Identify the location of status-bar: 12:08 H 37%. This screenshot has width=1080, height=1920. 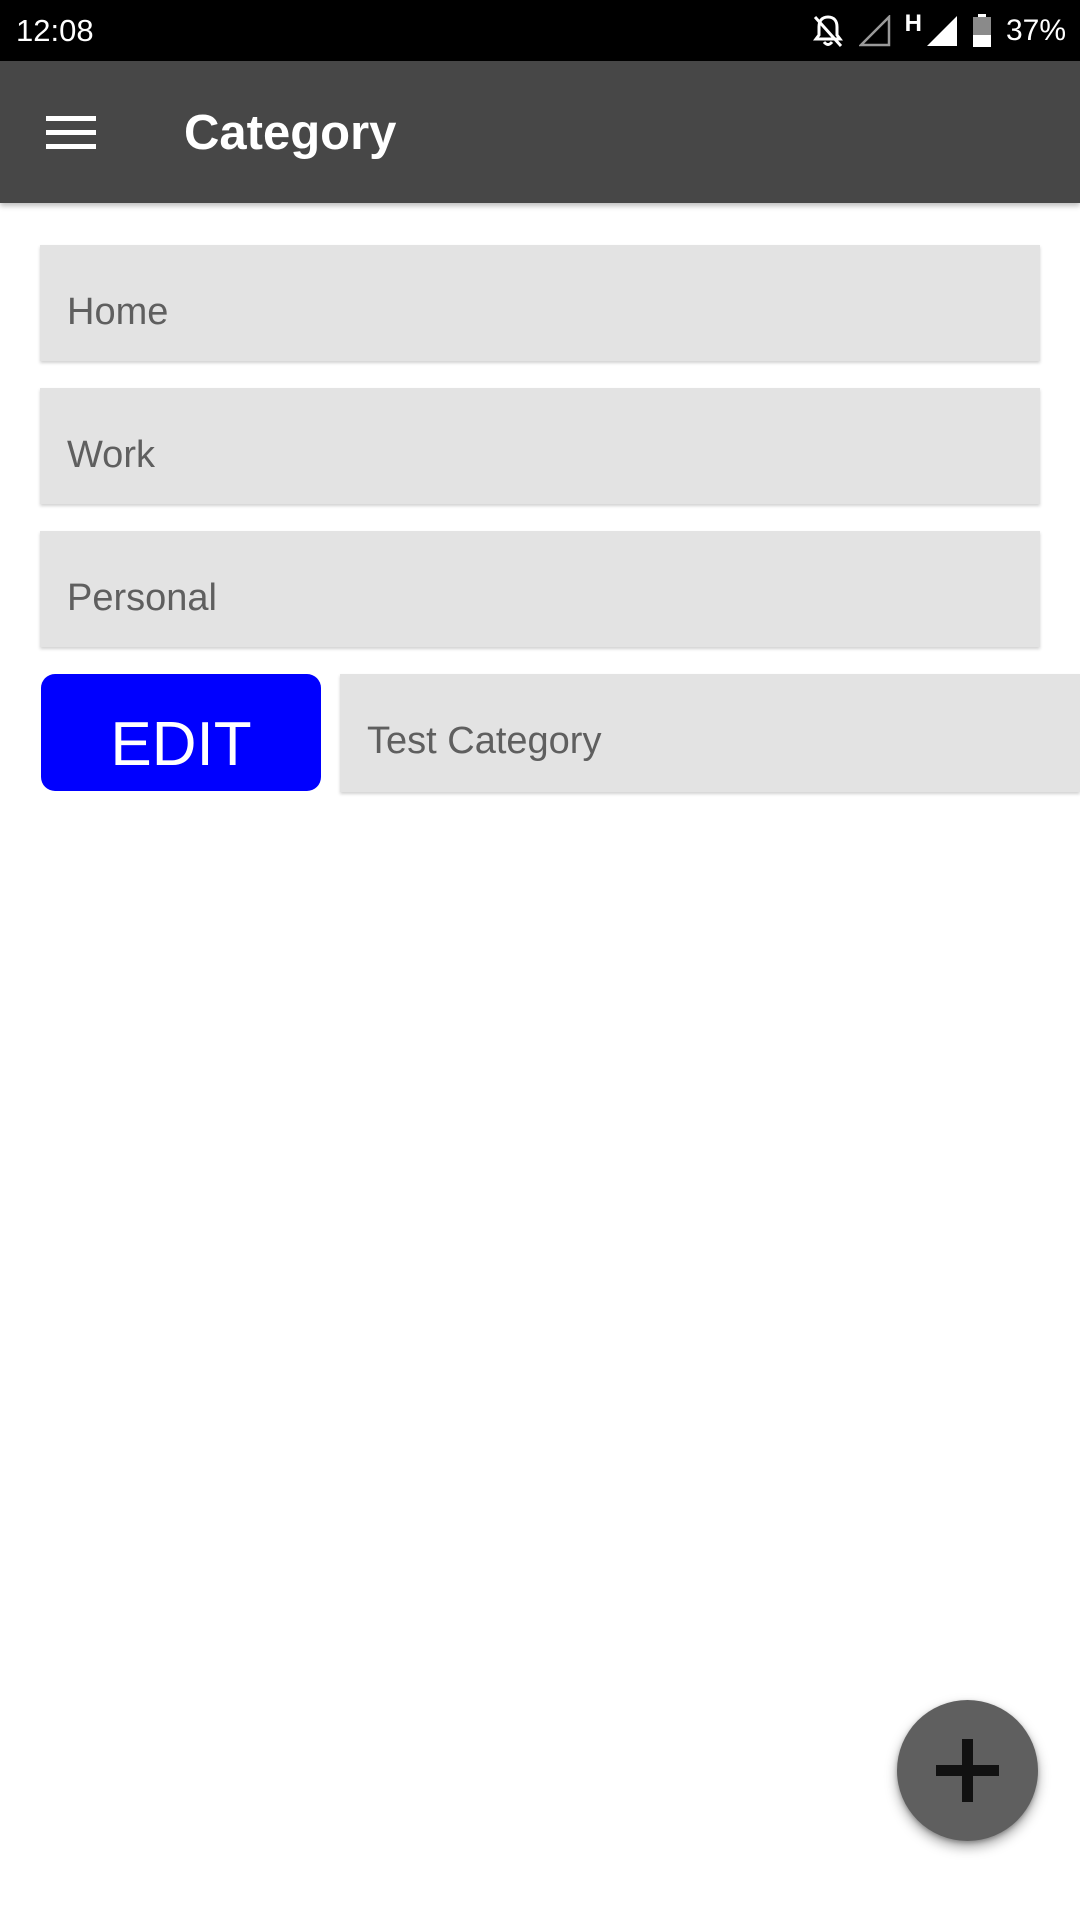
(540, 30).